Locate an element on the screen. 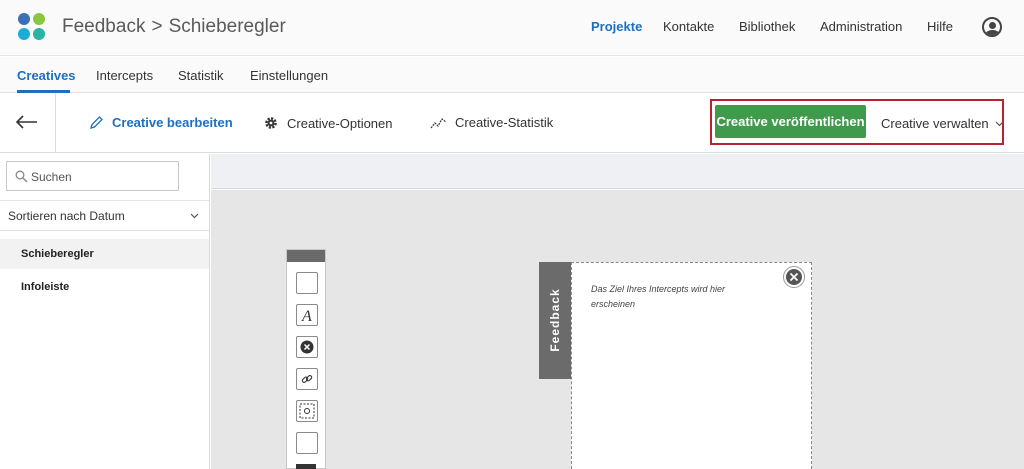  back-button is located at coordinates (28, 123).